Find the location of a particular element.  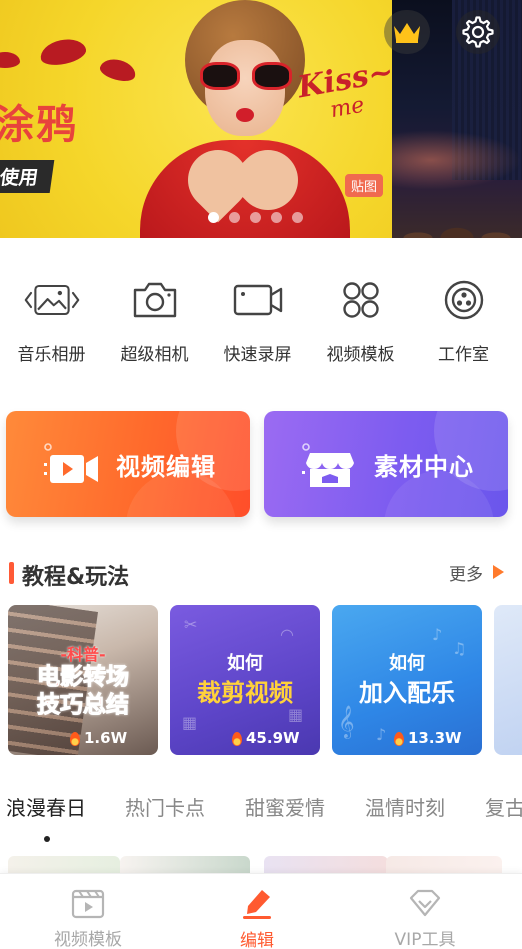

nav-edit: 编辑 is located at coordinates (257, 911).